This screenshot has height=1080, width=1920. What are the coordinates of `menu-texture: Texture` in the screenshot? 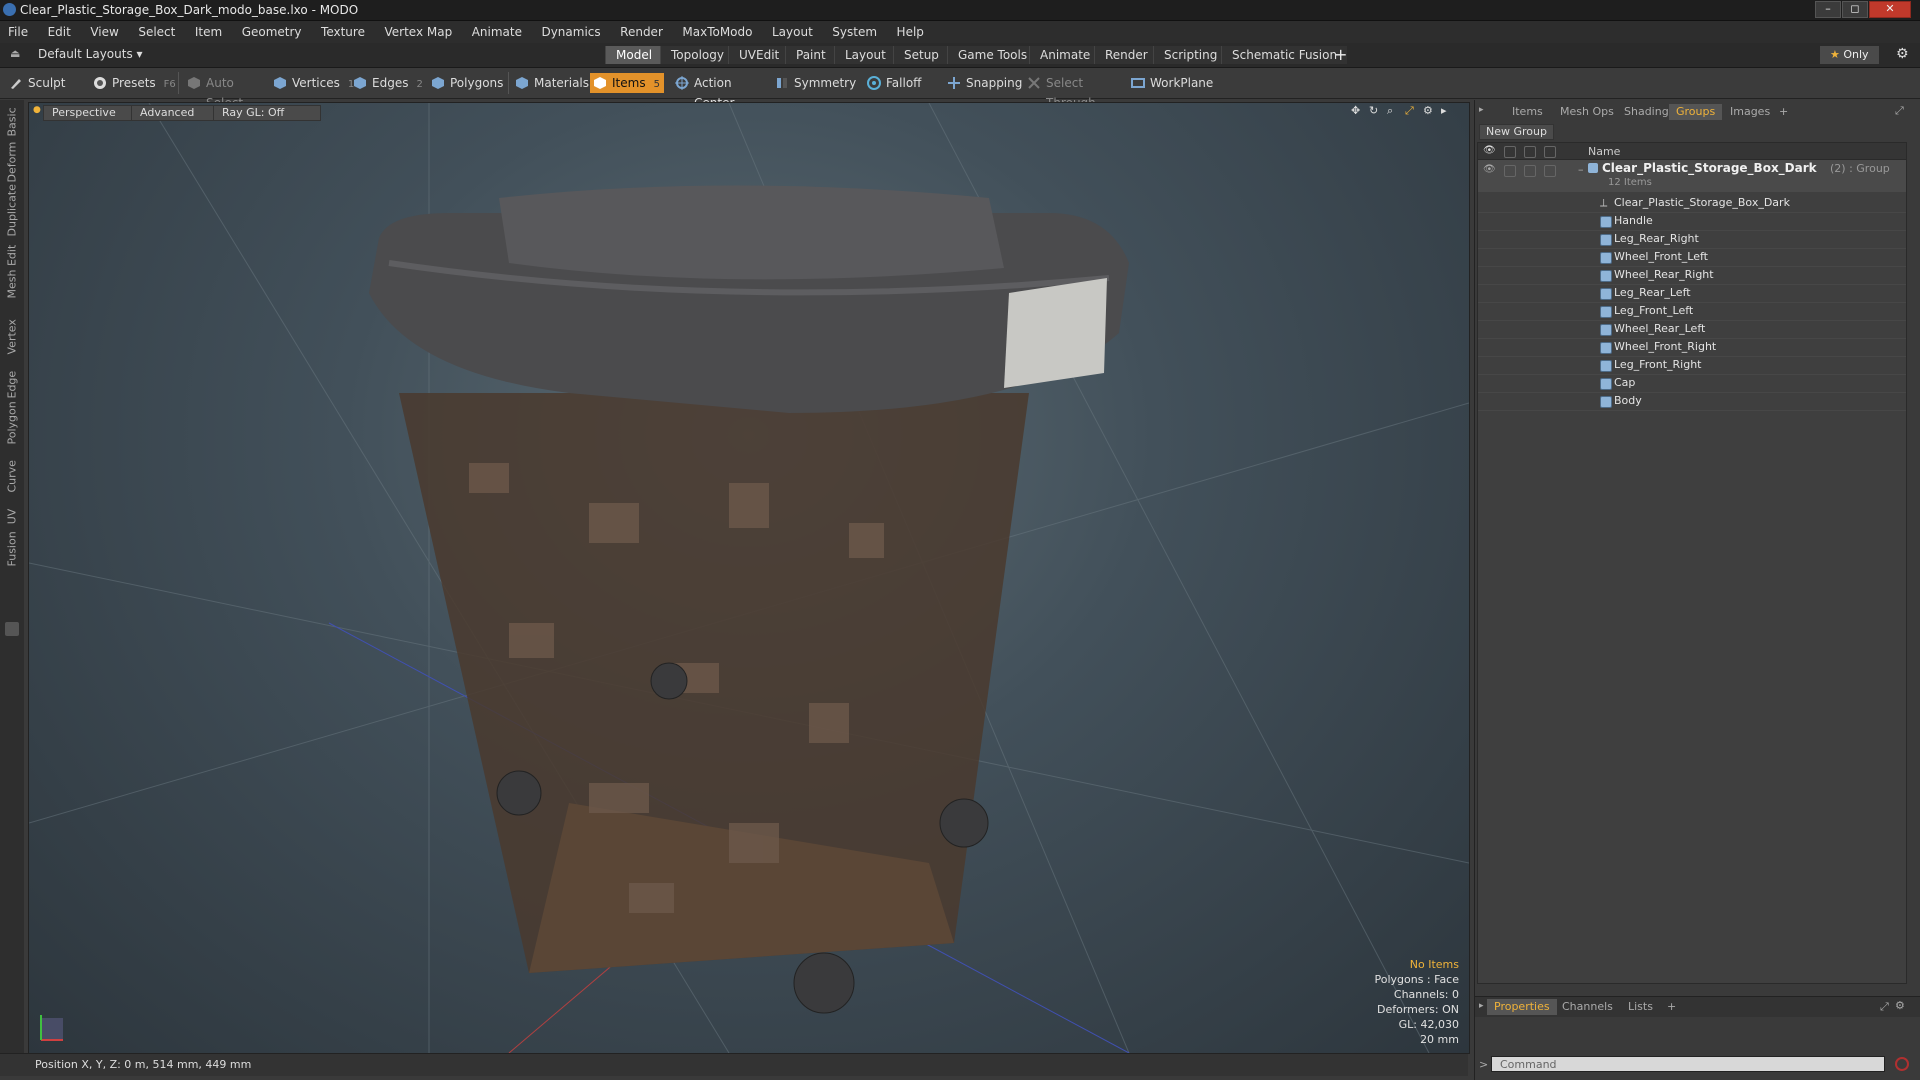 It's located at (343, 30).